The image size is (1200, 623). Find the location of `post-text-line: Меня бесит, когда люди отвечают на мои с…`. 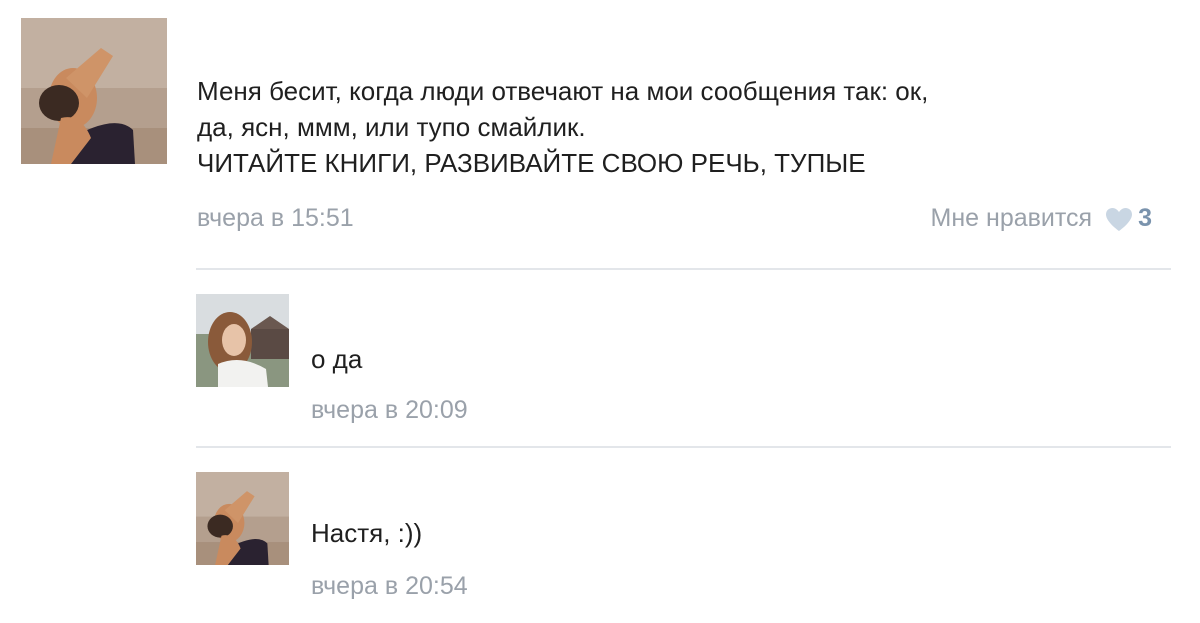

post-text-line: Меня бесит, когда люди отвечают на мои с… is located at coordinates (563, 91).